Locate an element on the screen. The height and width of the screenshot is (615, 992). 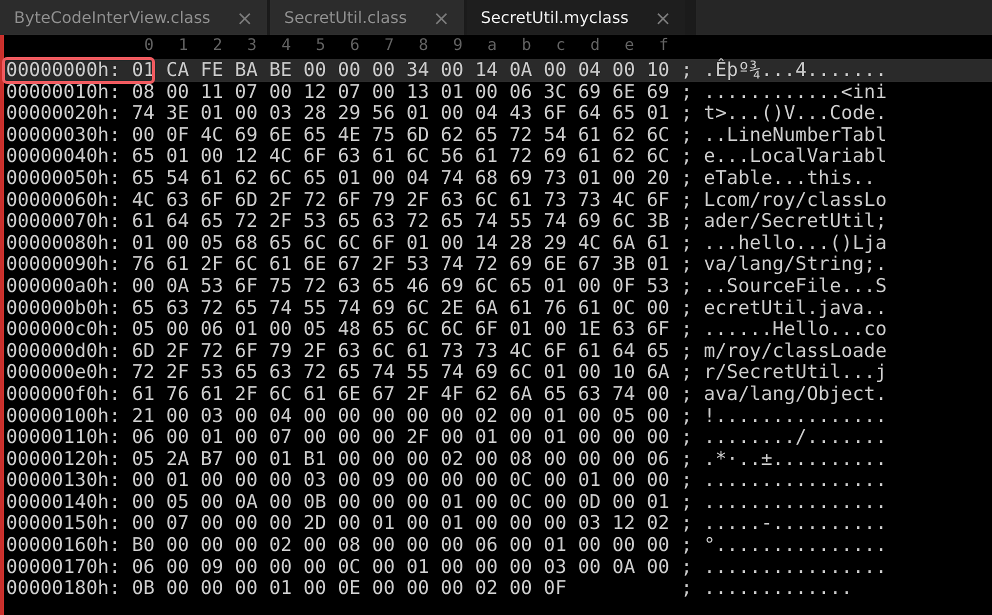
row-address: 000000c0h: is located at coordinates (64, 330).